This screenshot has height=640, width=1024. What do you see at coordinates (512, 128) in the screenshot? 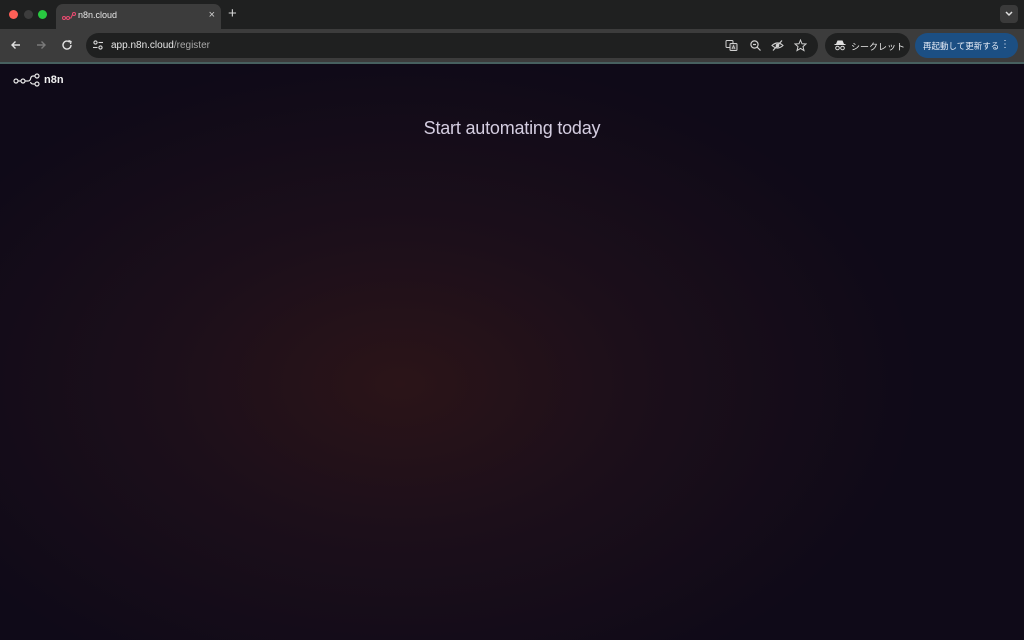
I see `page-title: Start automating today` at bounding box center [512, 128].